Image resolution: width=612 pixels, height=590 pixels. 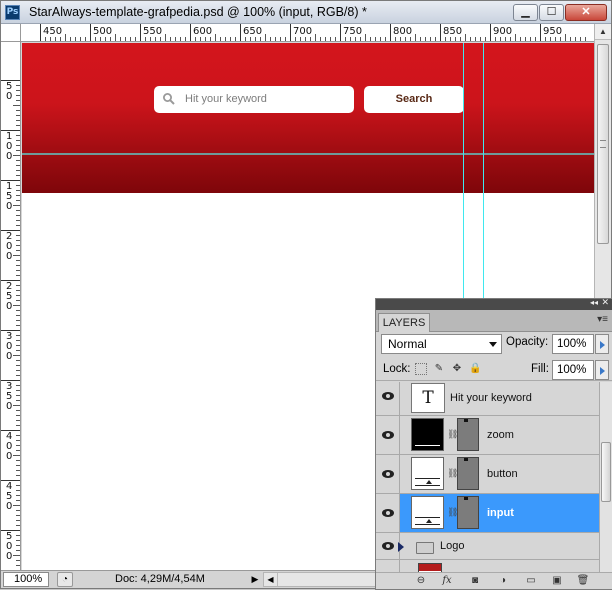 I want to click on ruler-label: 600, so click(x=203, y=31).